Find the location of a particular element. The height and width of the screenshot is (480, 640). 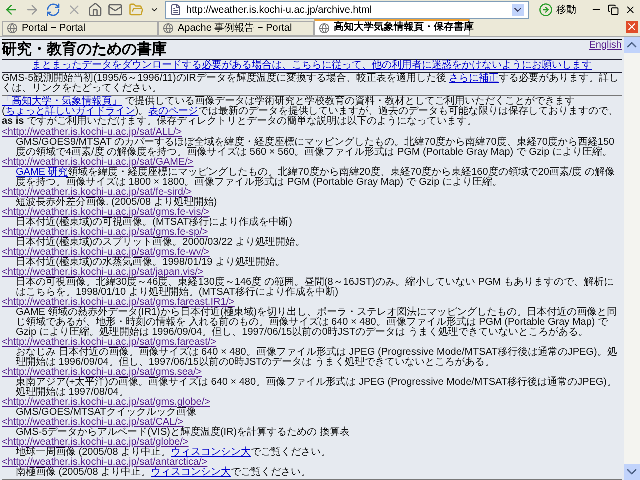

back-icon is located at coordinates (11, 10).